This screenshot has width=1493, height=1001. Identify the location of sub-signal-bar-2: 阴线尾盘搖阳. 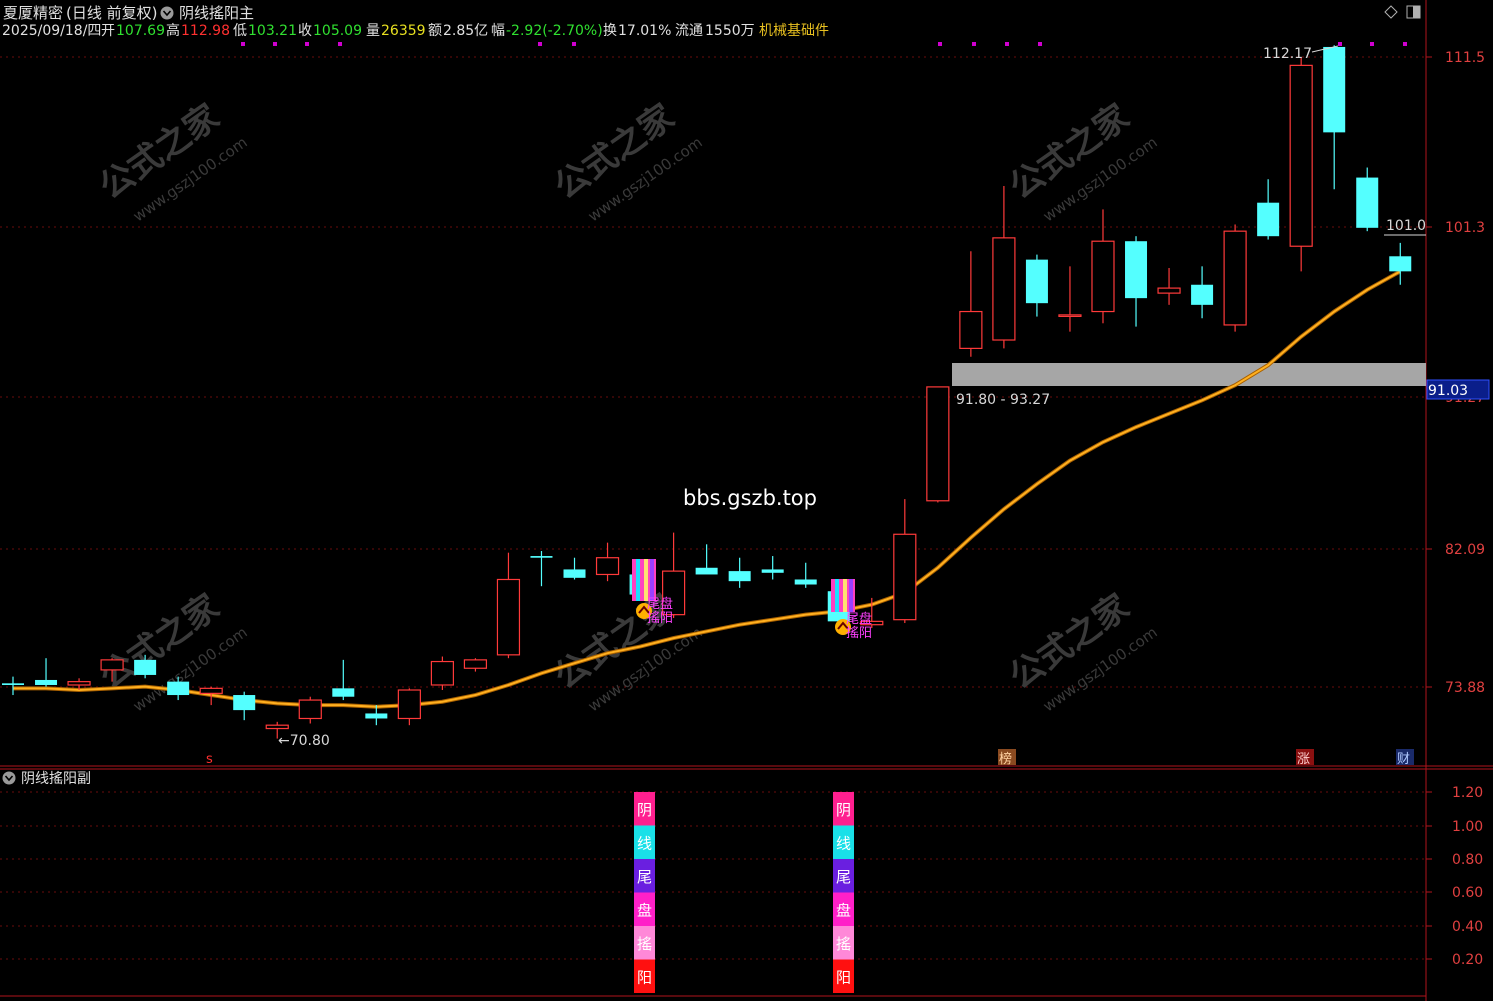
(843, 892).